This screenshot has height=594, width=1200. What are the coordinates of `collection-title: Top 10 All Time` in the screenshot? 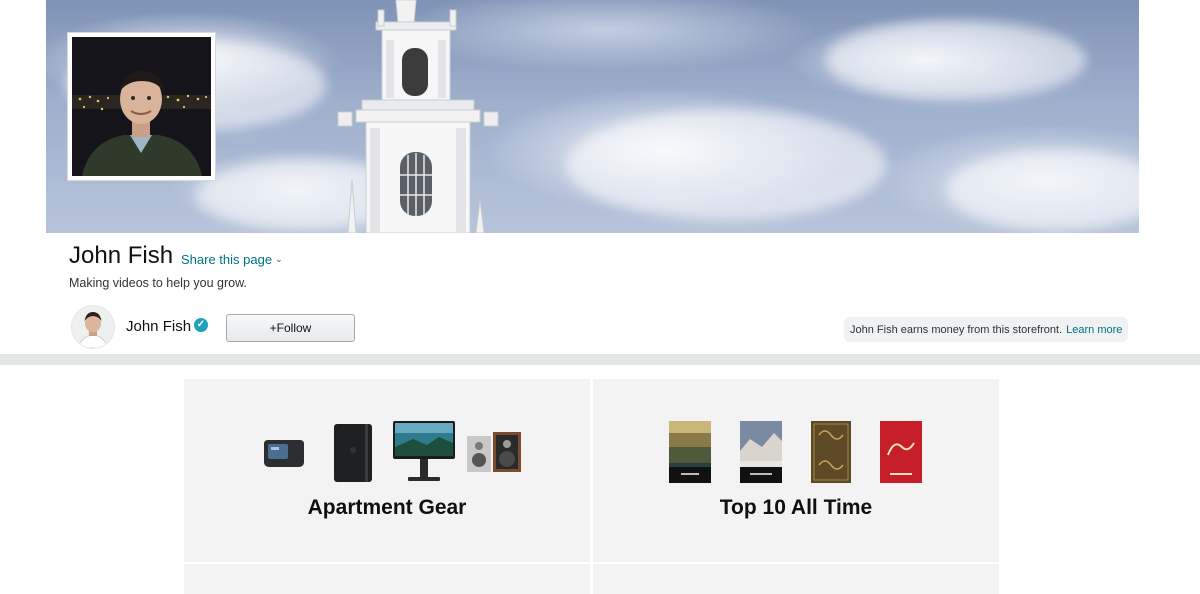 It's located at (796, 508).